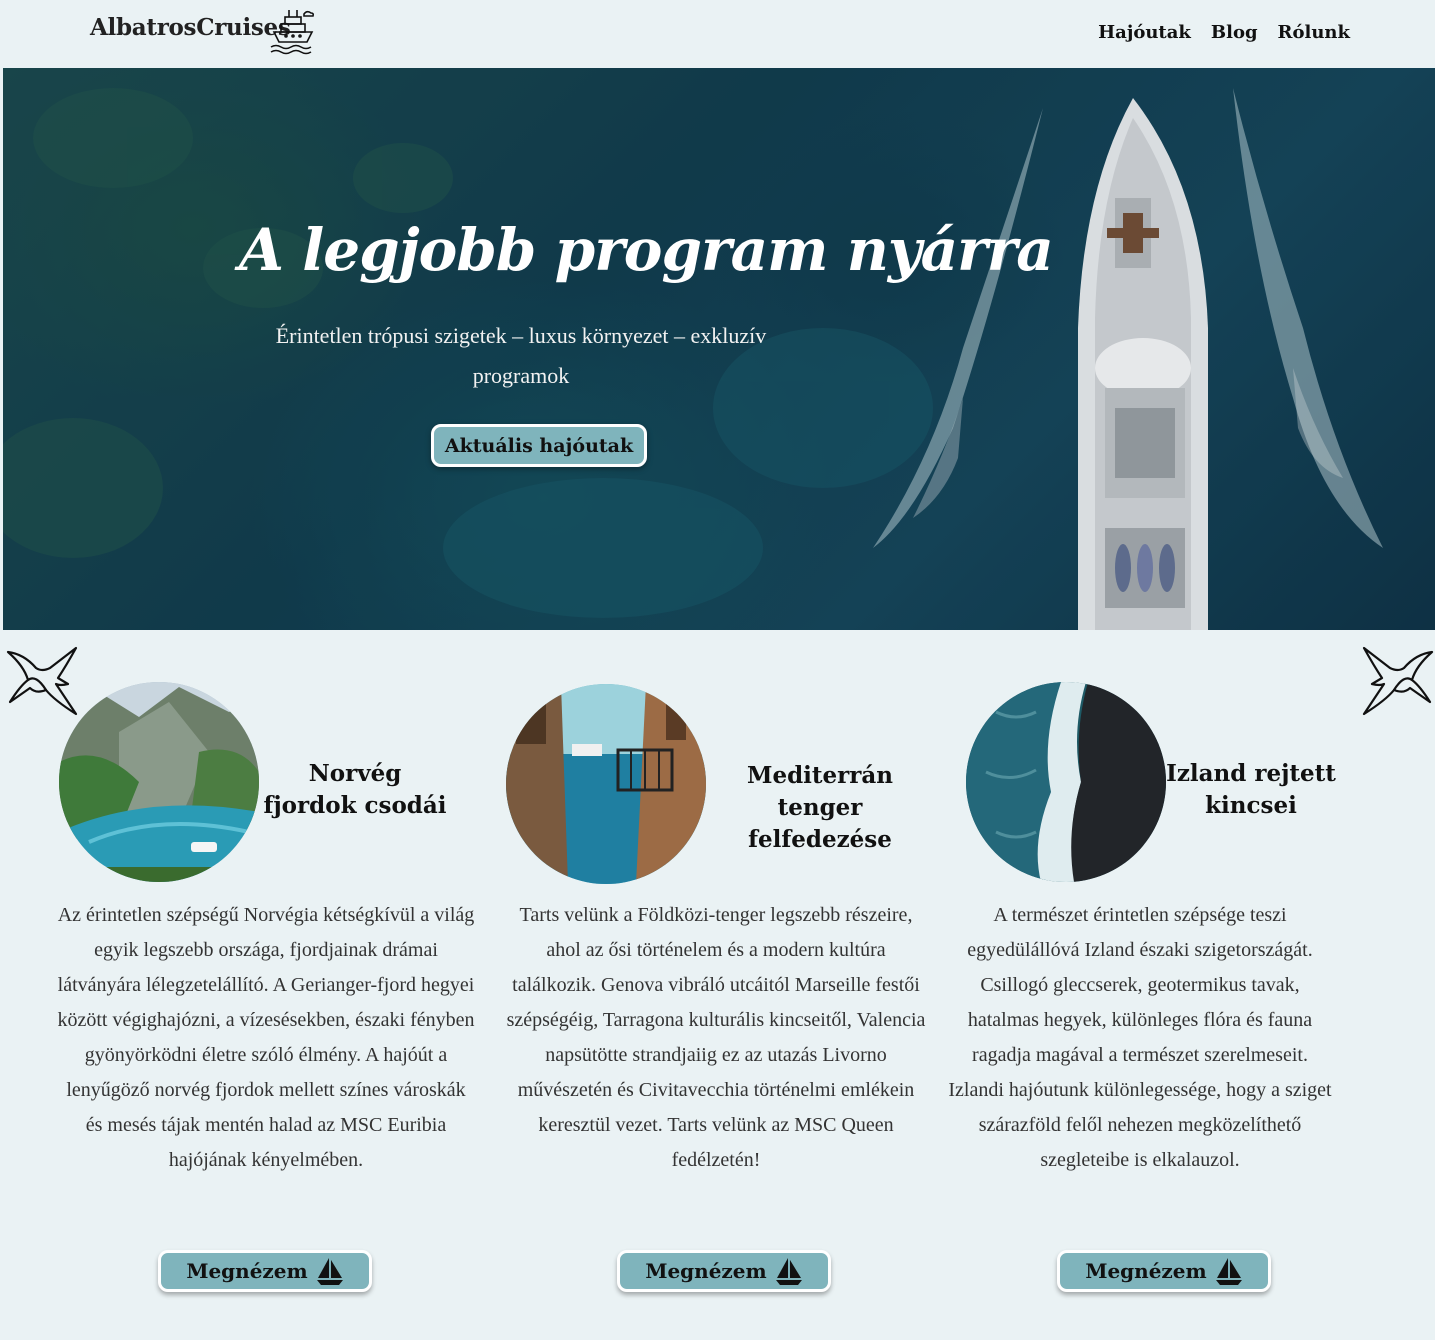 This screenshot has height=1340, width=1435. Describe the element at coordinates (1066, 782) in the screenshot. I see `card-image-iceland-coast` at that location.